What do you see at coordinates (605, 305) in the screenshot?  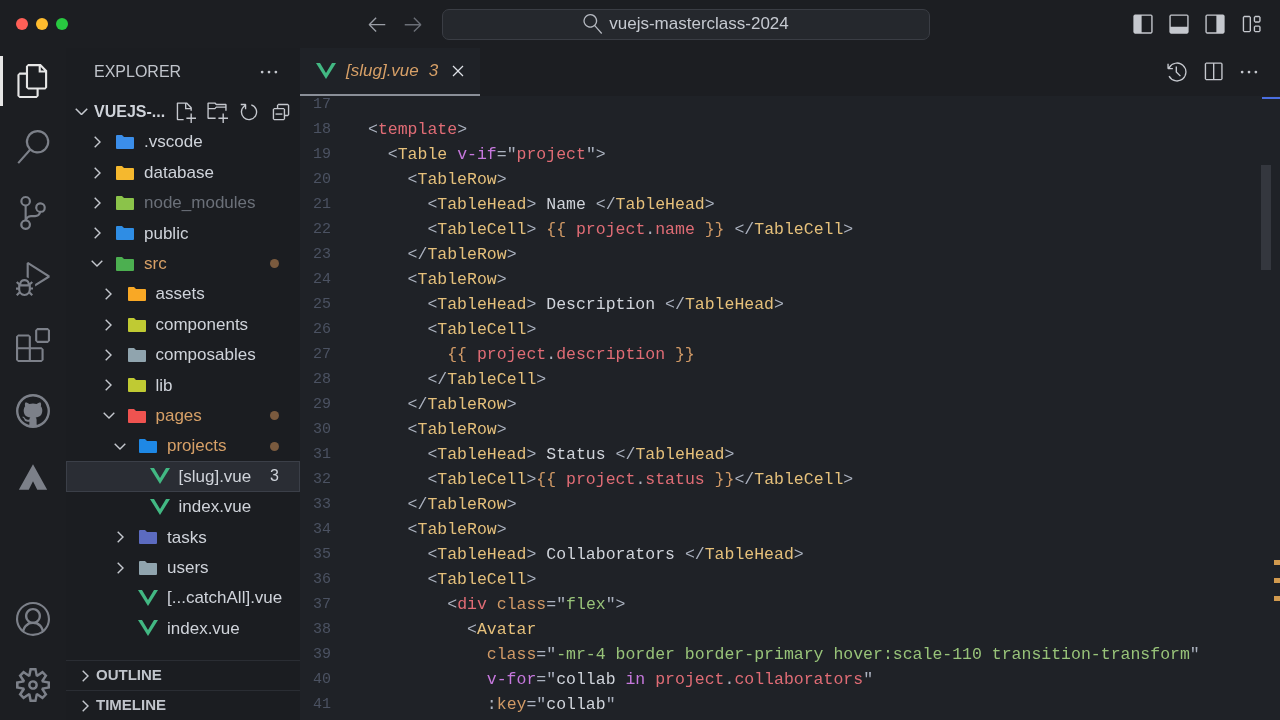 I see `code-line: <TableHead> Description </TableHead>` at bounding box center [605, 305].